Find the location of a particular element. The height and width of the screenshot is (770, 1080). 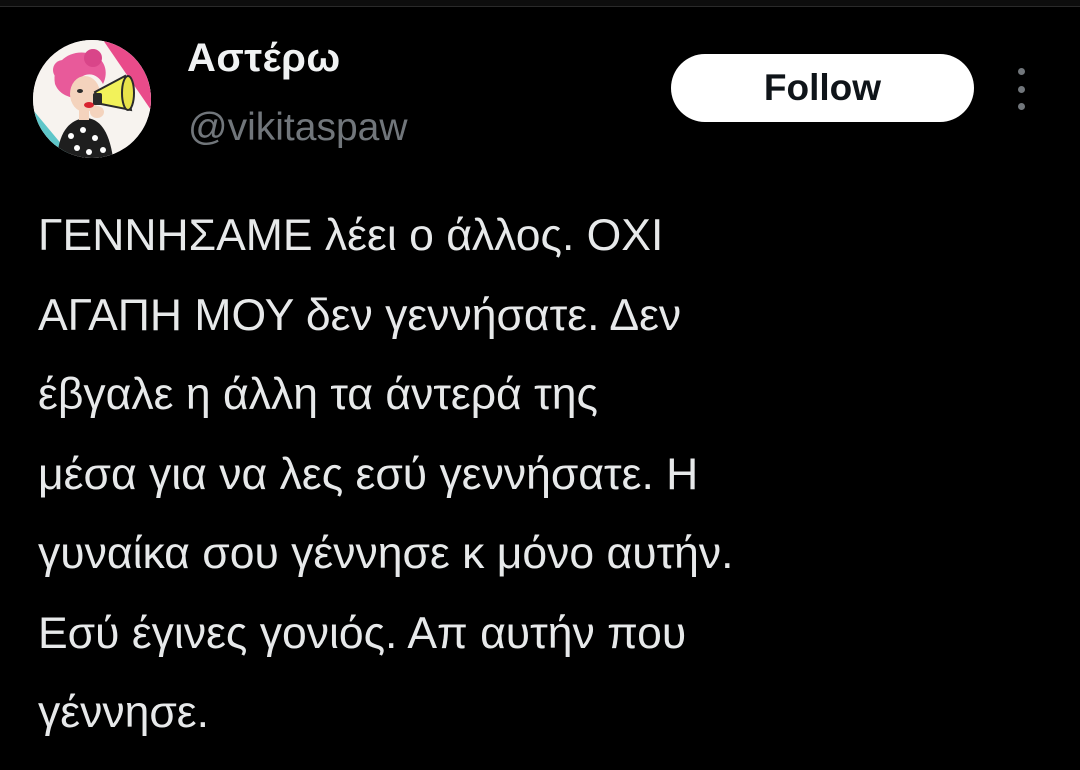

tweet-text-line: μέσα για να λες εσύ γεννήσατε. Η is located at coordinates (368, 474).